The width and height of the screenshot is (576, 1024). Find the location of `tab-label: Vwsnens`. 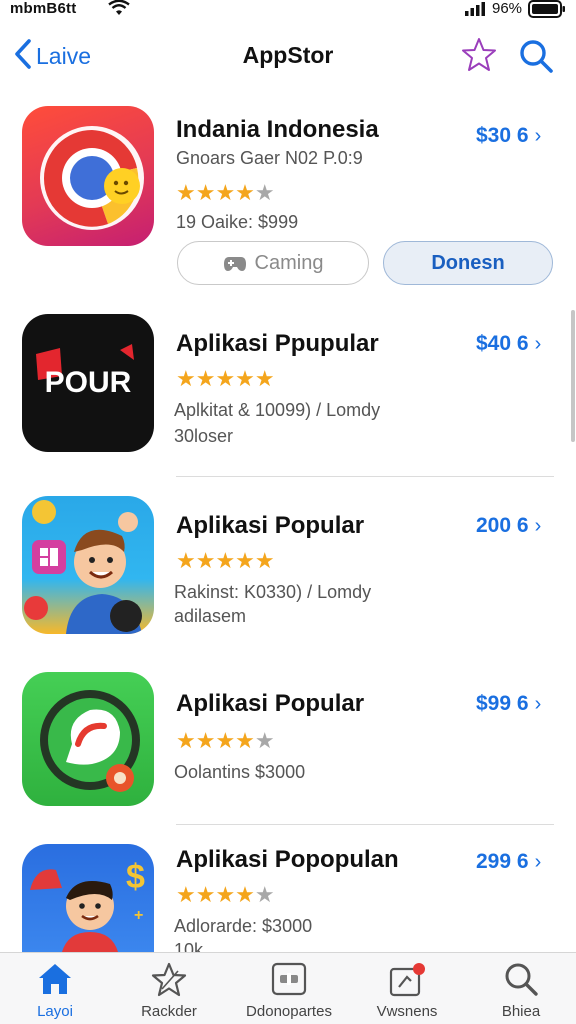

tab-label: Vwsnens is located at coordinates (407, 1011).